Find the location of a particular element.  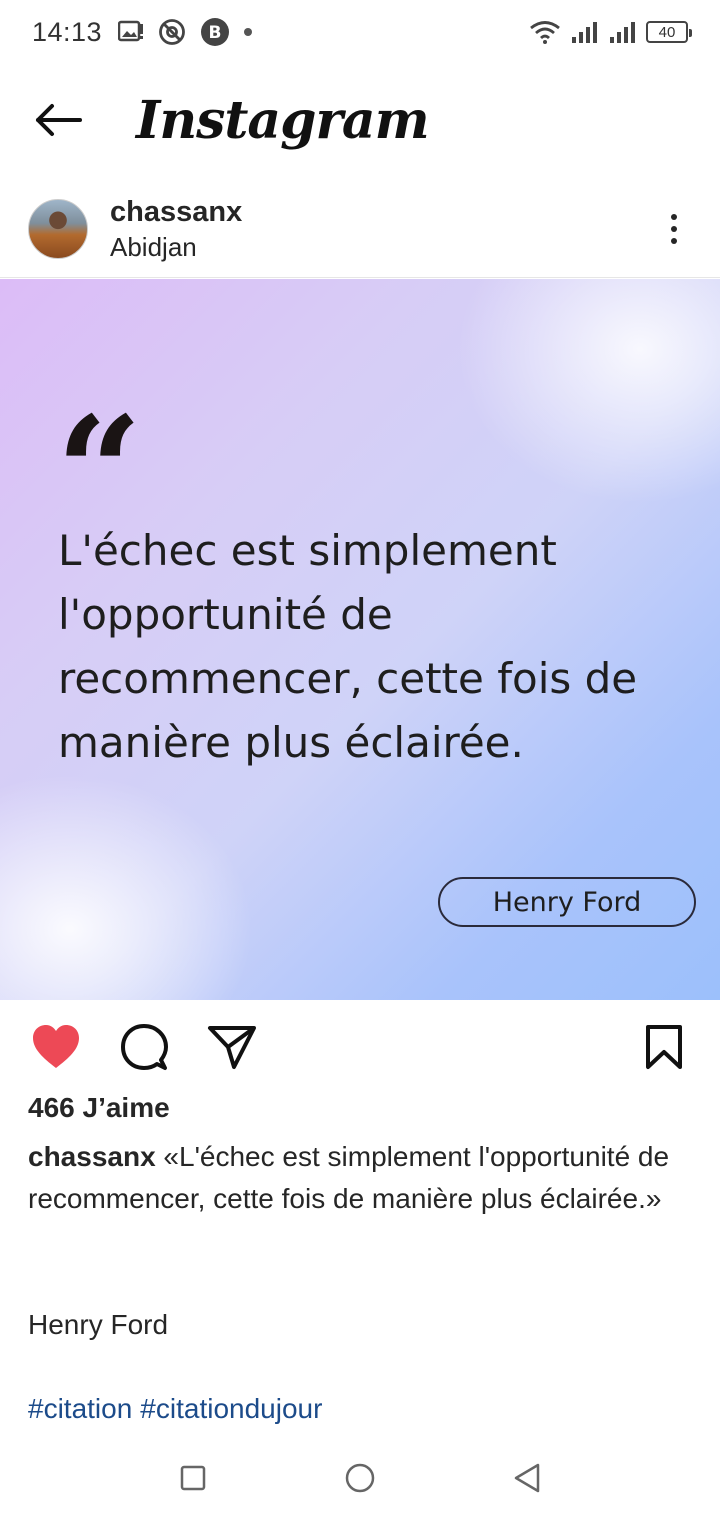

battery-icon: 40 is located at coordinates (669, 32).